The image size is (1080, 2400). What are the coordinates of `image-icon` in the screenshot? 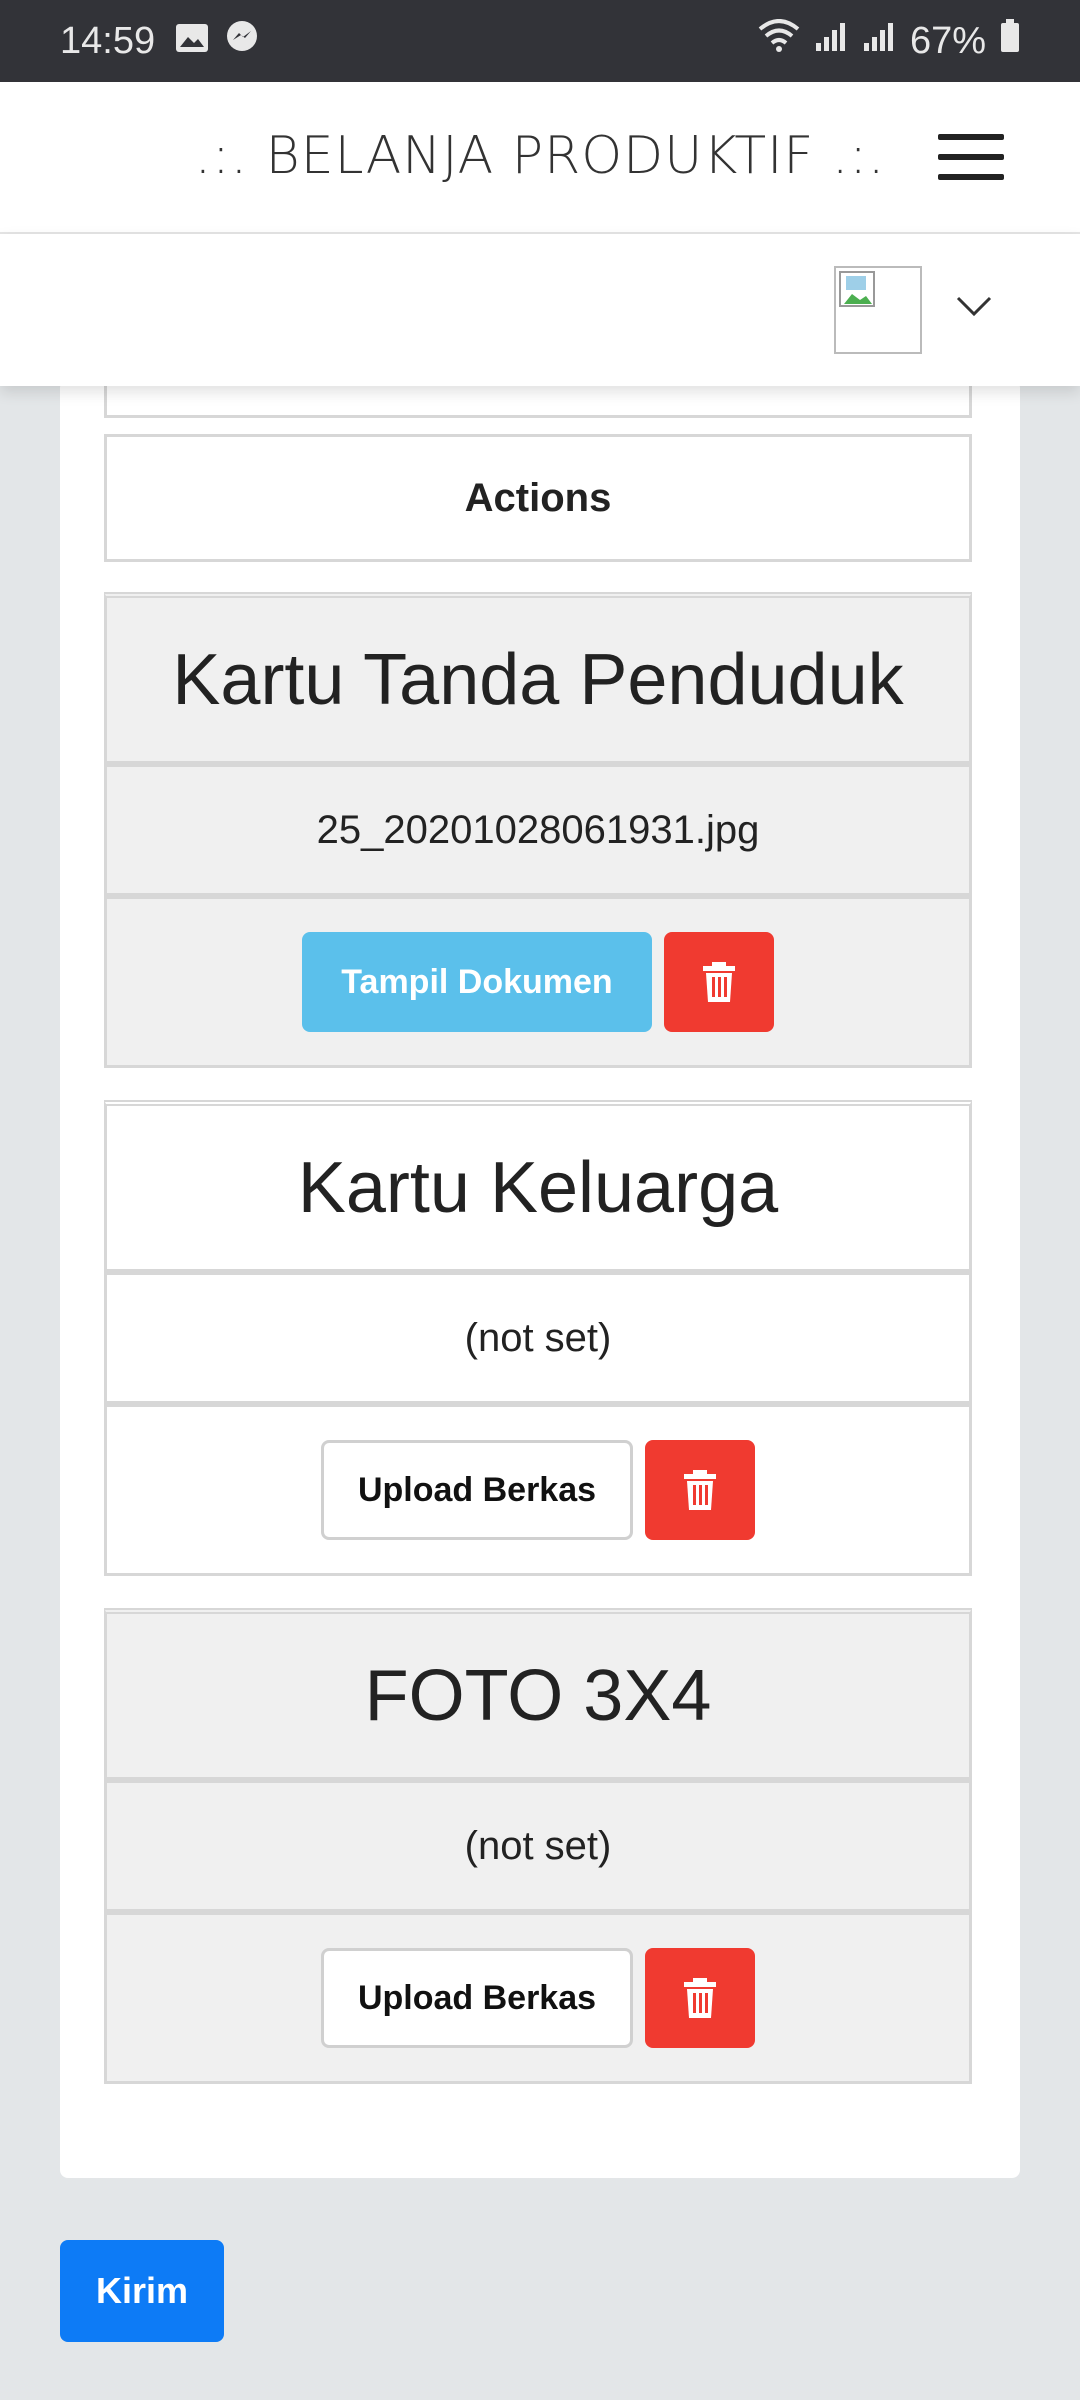 It's located at (192, 41).